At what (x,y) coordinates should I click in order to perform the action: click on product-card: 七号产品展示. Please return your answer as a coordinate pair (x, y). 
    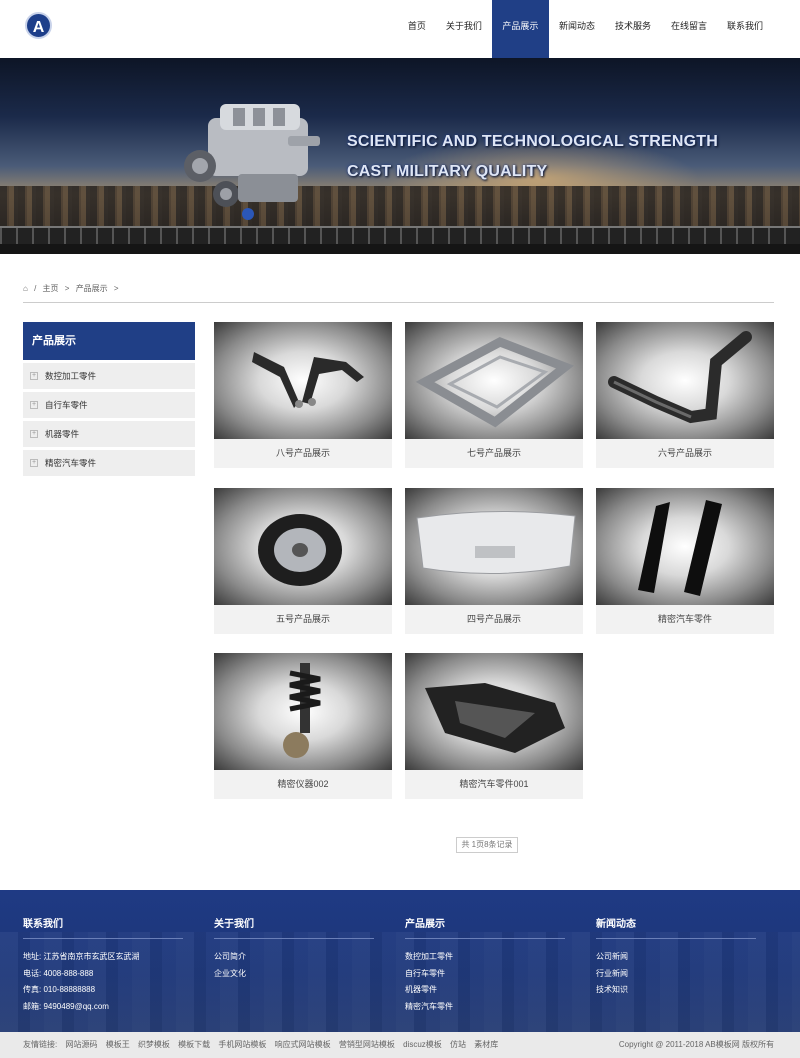
    Looking at the image, I should click on (494, 395).